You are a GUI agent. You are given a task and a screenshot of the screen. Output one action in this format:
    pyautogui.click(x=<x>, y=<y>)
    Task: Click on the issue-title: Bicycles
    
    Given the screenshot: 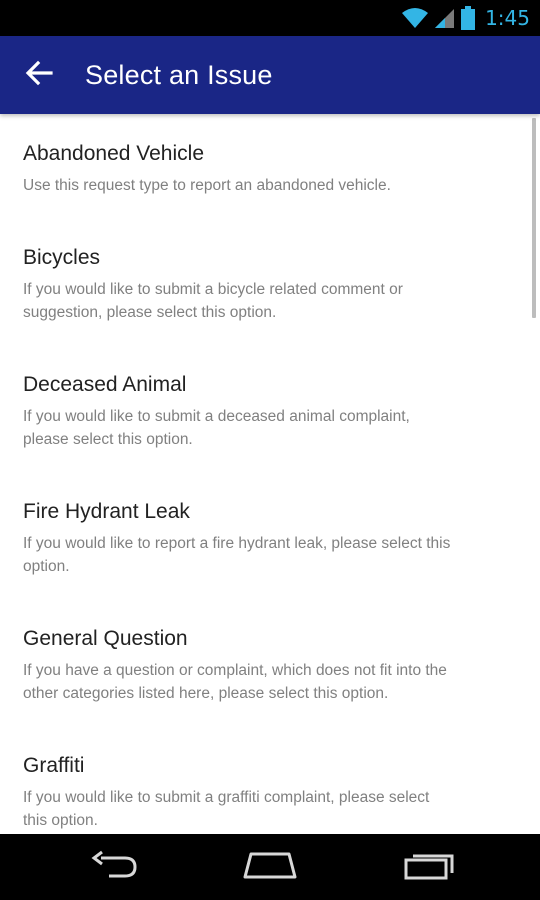 What is the action you would take?
    pyautogui.click(x=62, y=257)
    